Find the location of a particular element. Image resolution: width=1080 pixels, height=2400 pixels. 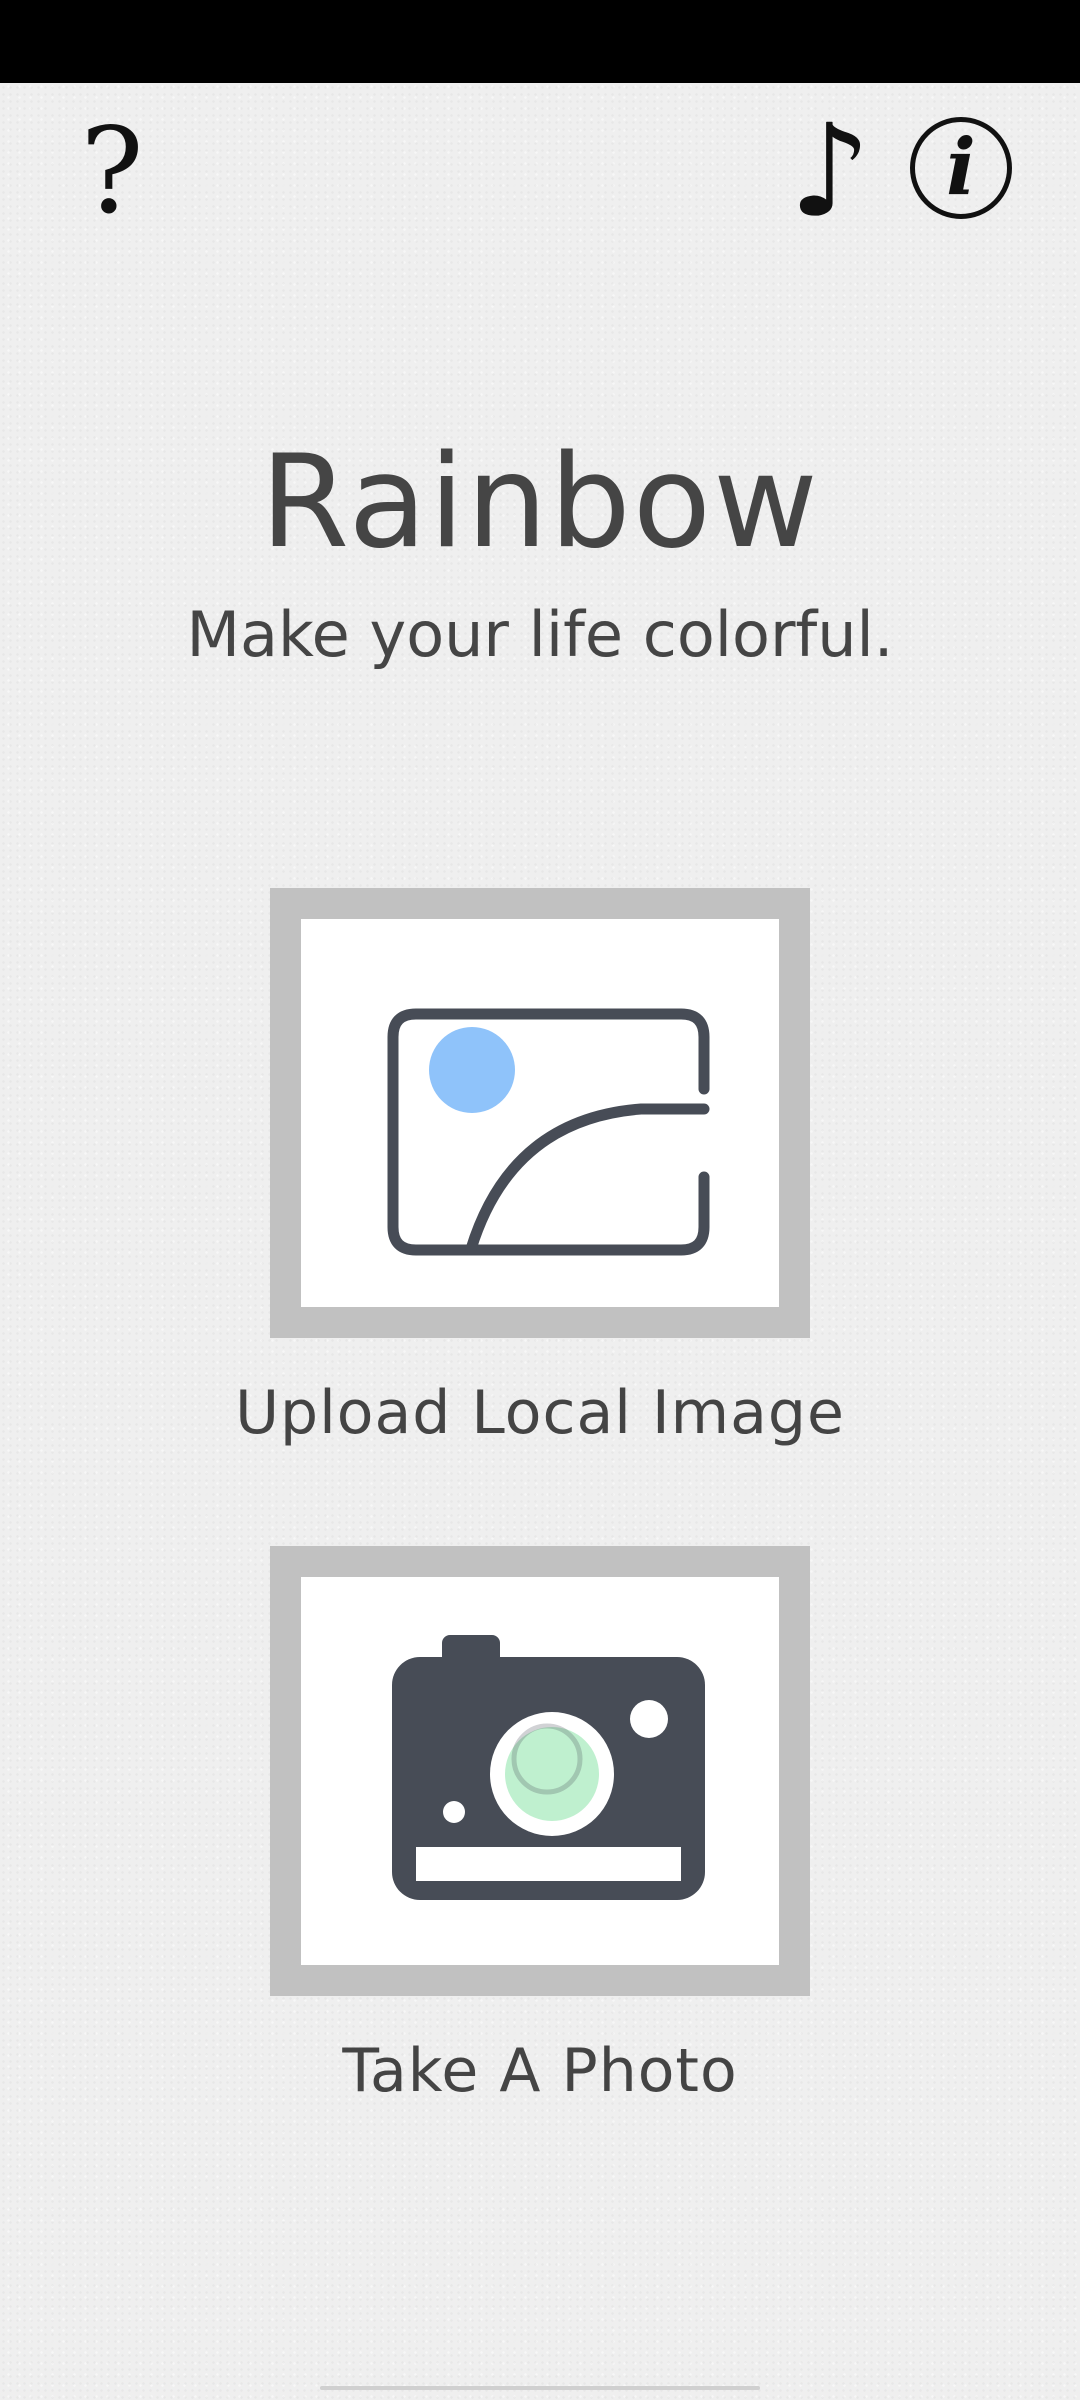

camera-tile-inner is located at coordinates (540, 1771).